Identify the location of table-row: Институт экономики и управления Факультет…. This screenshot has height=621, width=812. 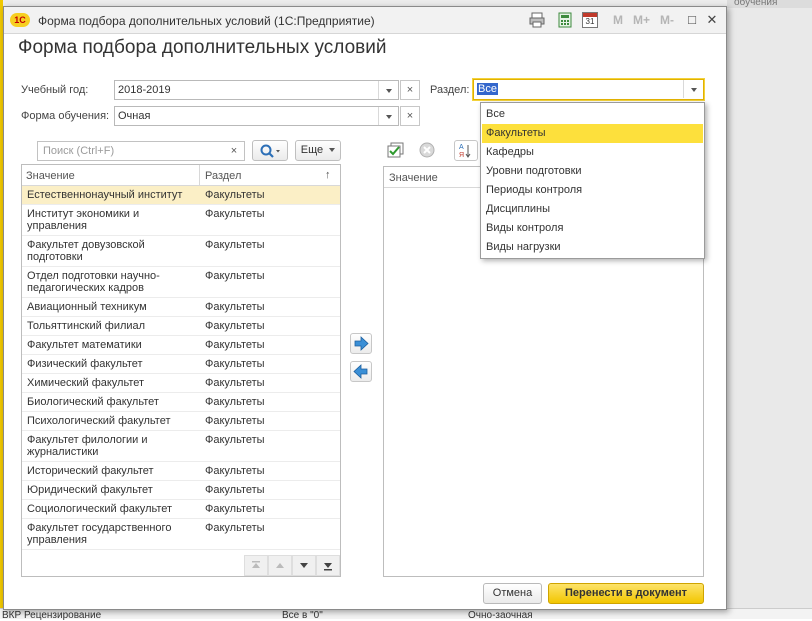
(181, 220).